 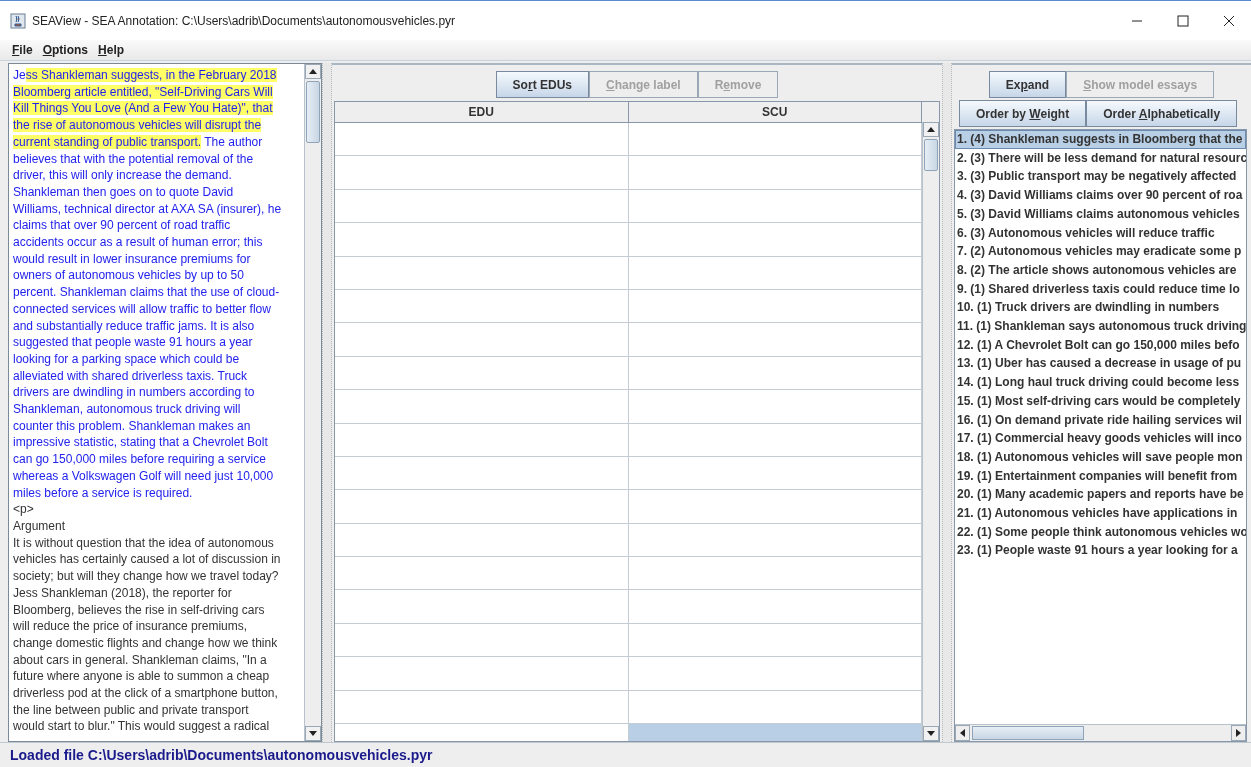 What do you see at coordinates (244, 20) in the screenshot?
I see `window-title: SEAView - SEA Annotation: C:\Users\adrib\Documents\autonomousvehicles.pyr` at bounding box center [244, 20].